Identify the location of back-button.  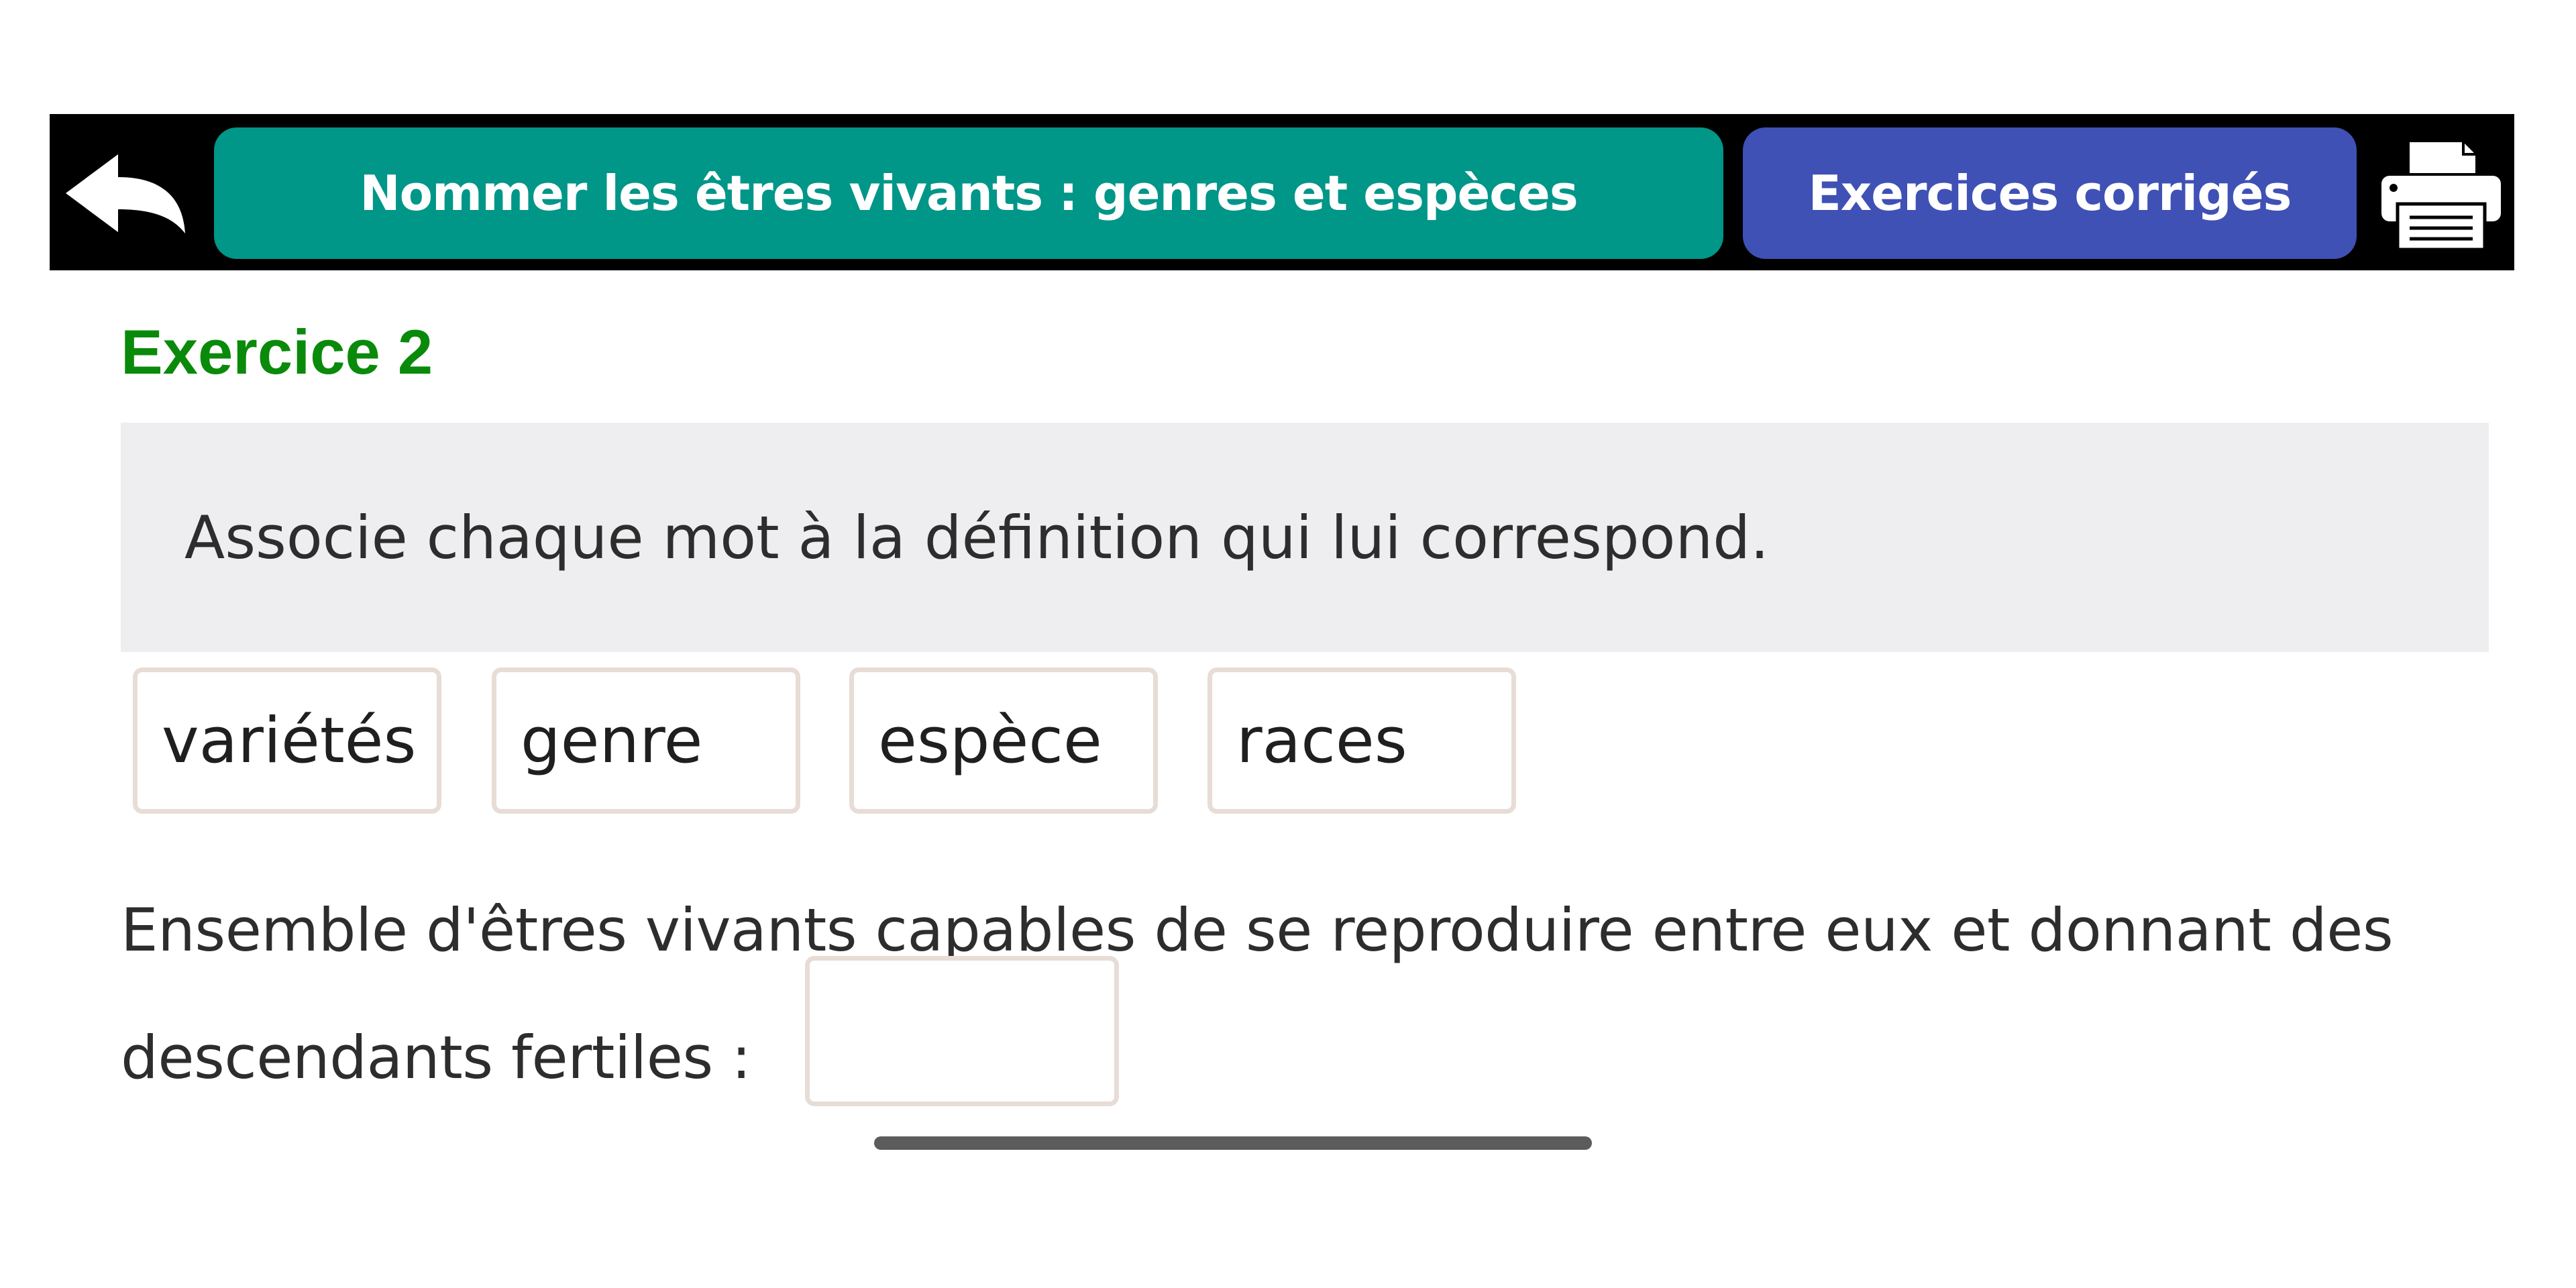
(127, 195).